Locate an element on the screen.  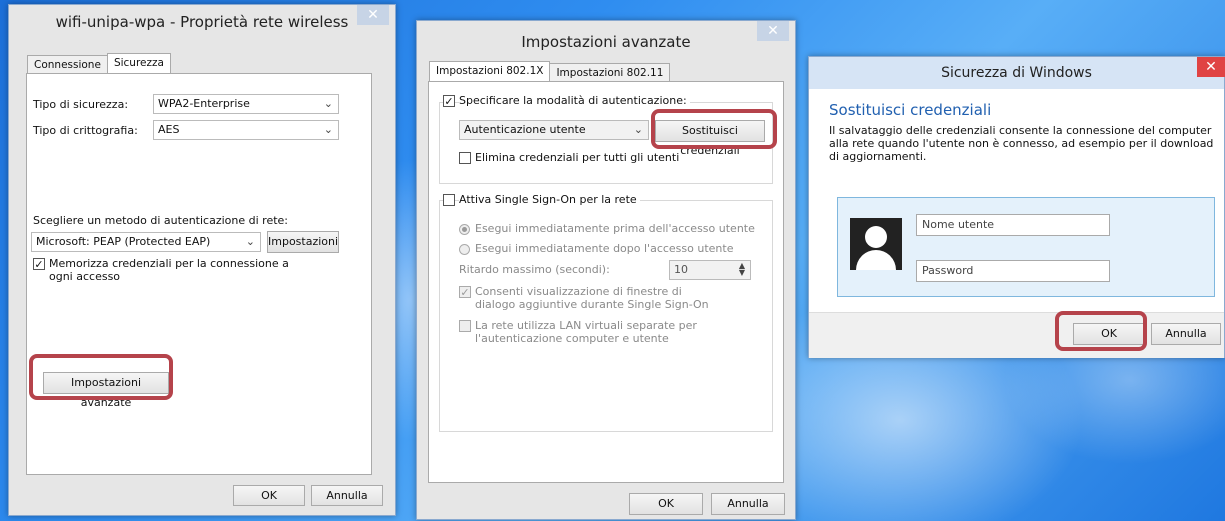
auth-settings-button: Impostazioni is located at coordinates (303, 242).